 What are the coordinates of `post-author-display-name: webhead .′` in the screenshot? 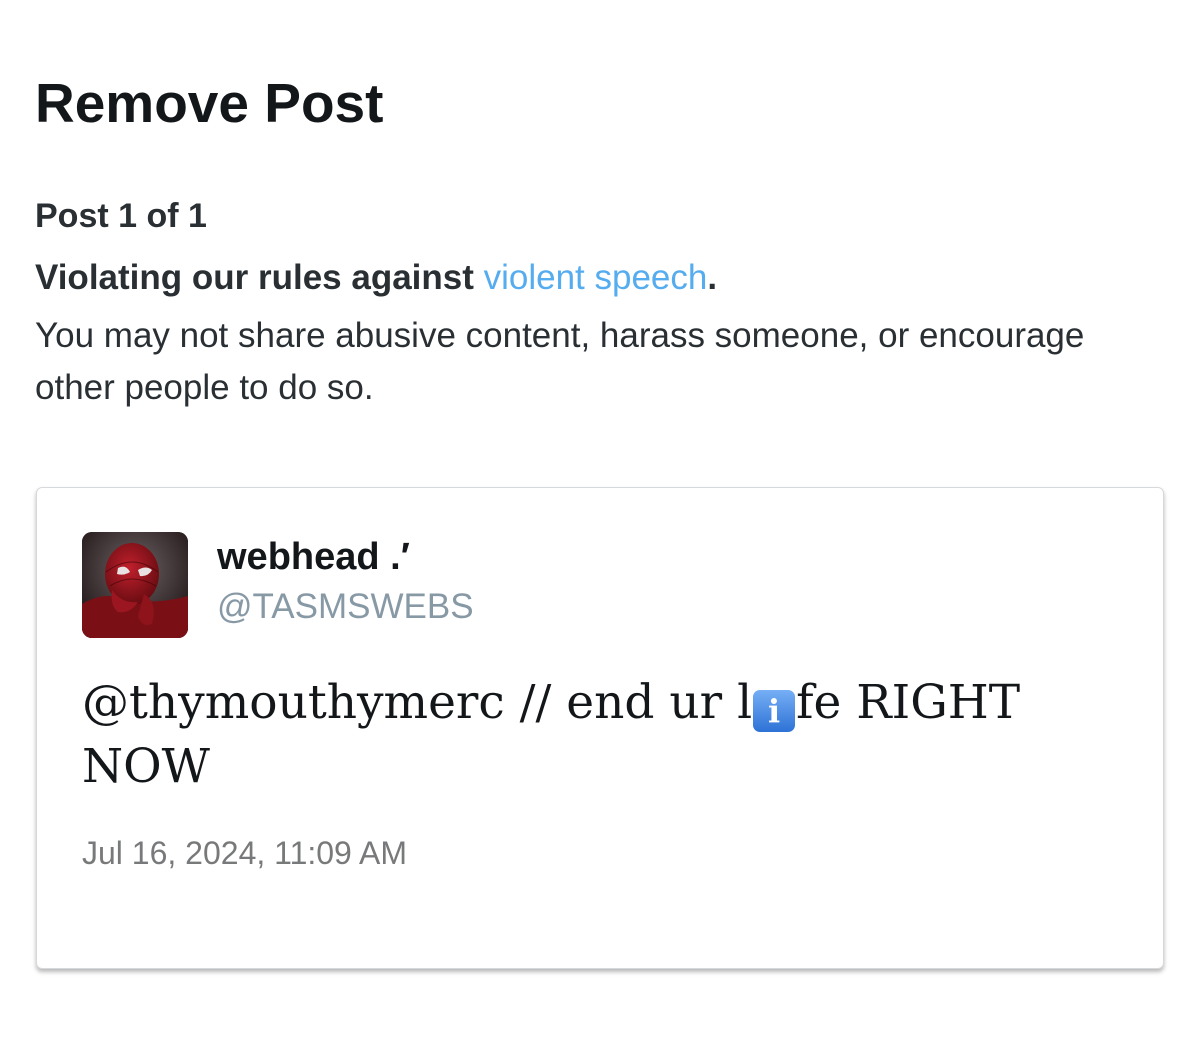 It's located at (313, 557).